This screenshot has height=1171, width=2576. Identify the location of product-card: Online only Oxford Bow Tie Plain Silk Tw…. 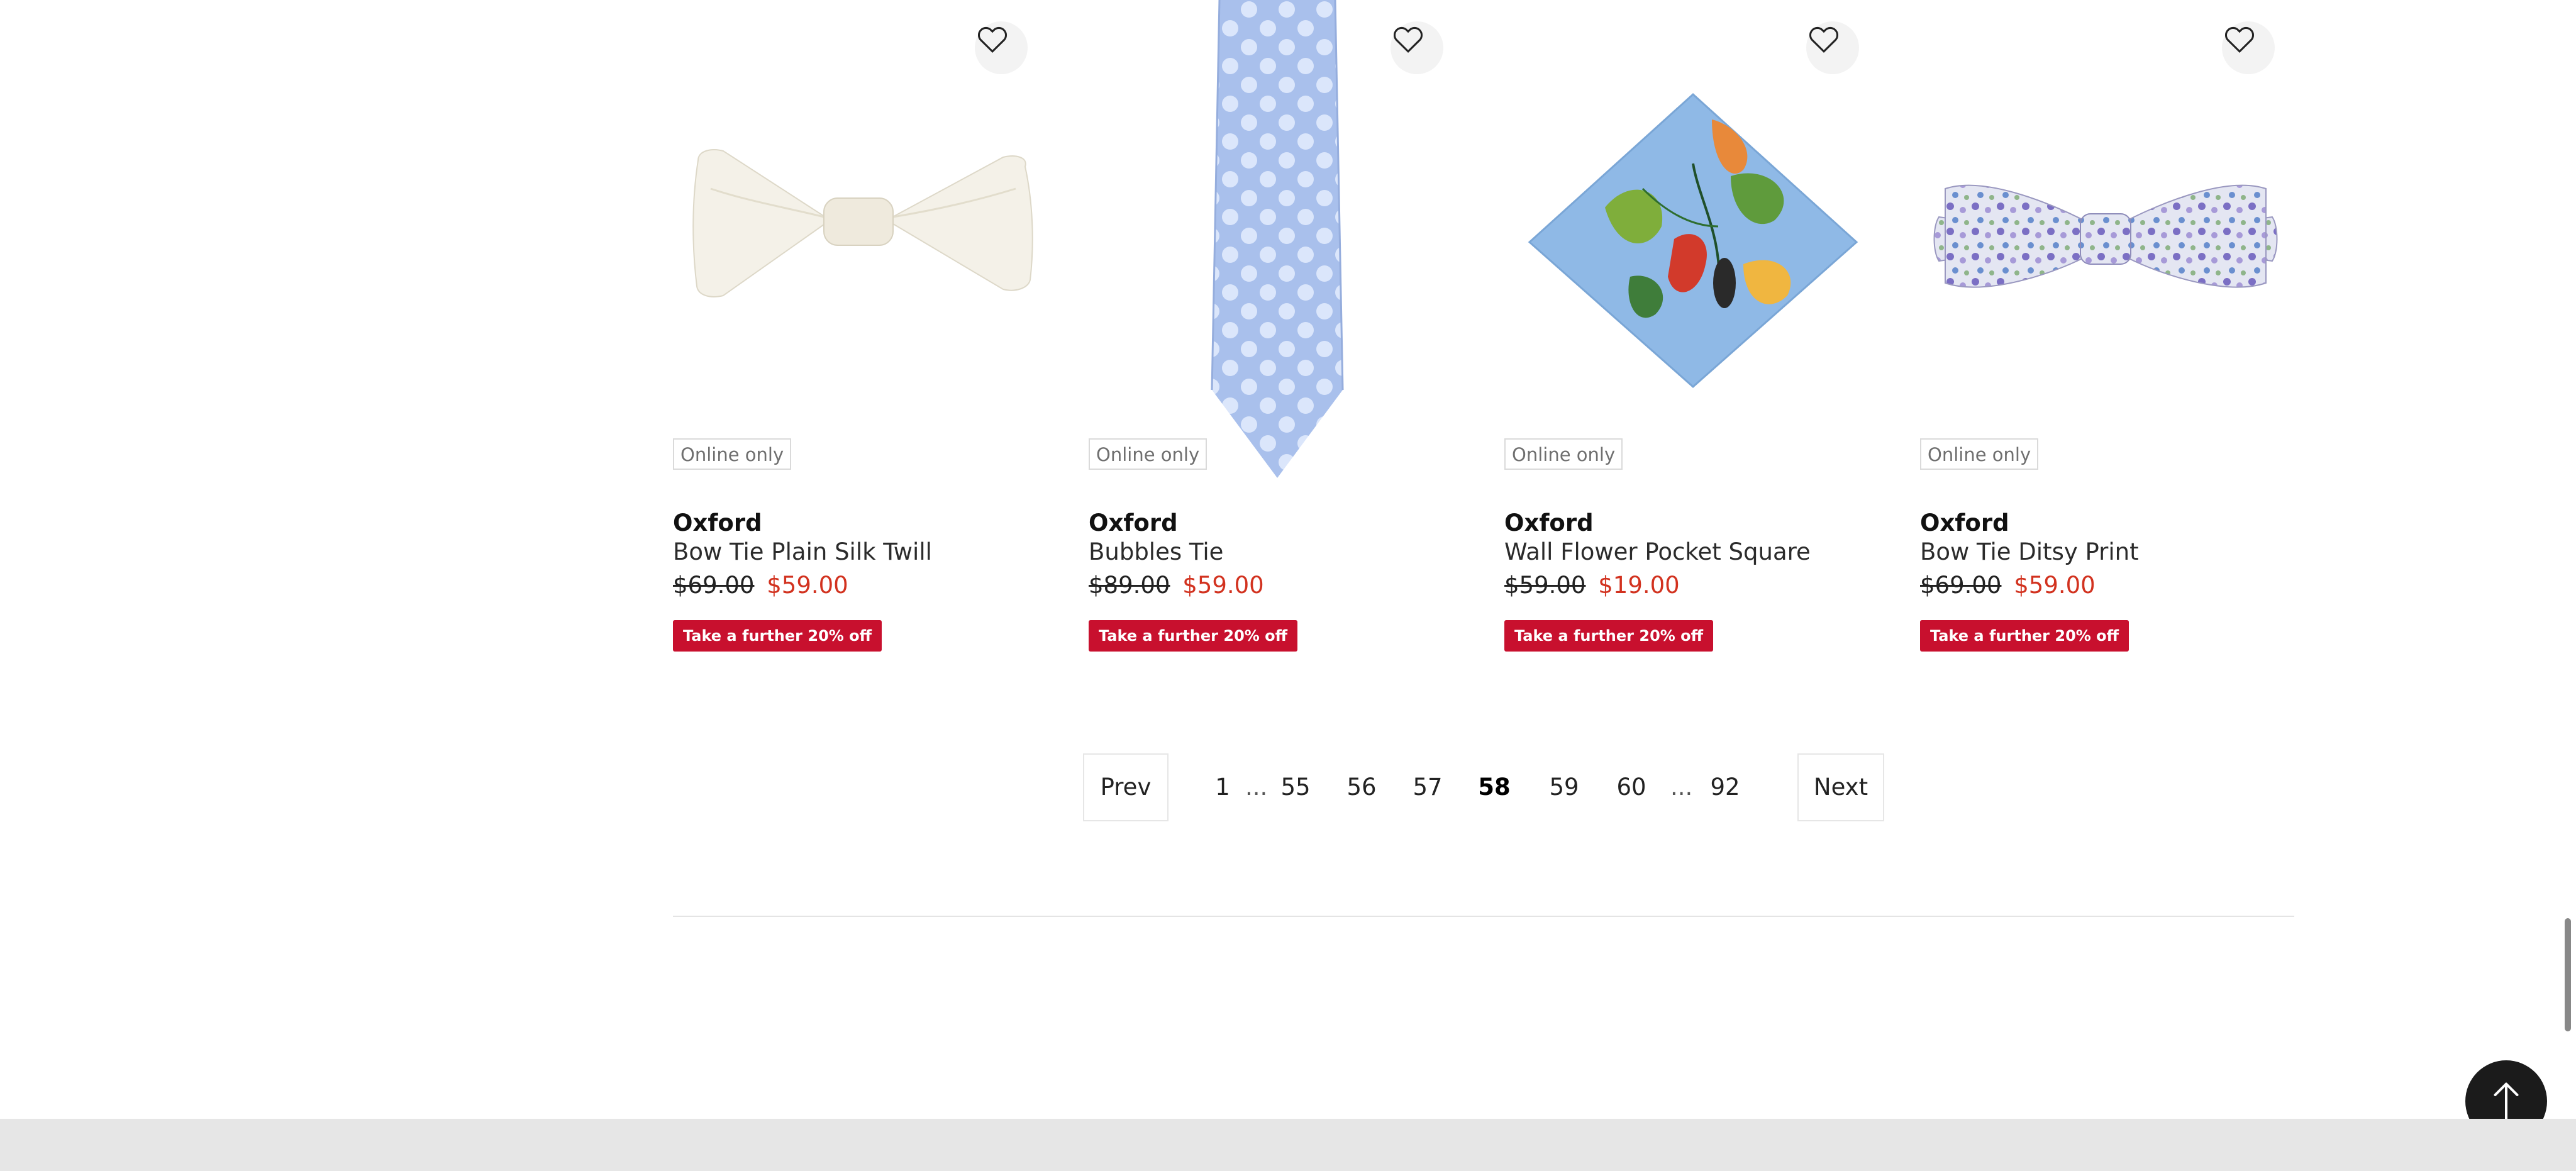
(858, 339).